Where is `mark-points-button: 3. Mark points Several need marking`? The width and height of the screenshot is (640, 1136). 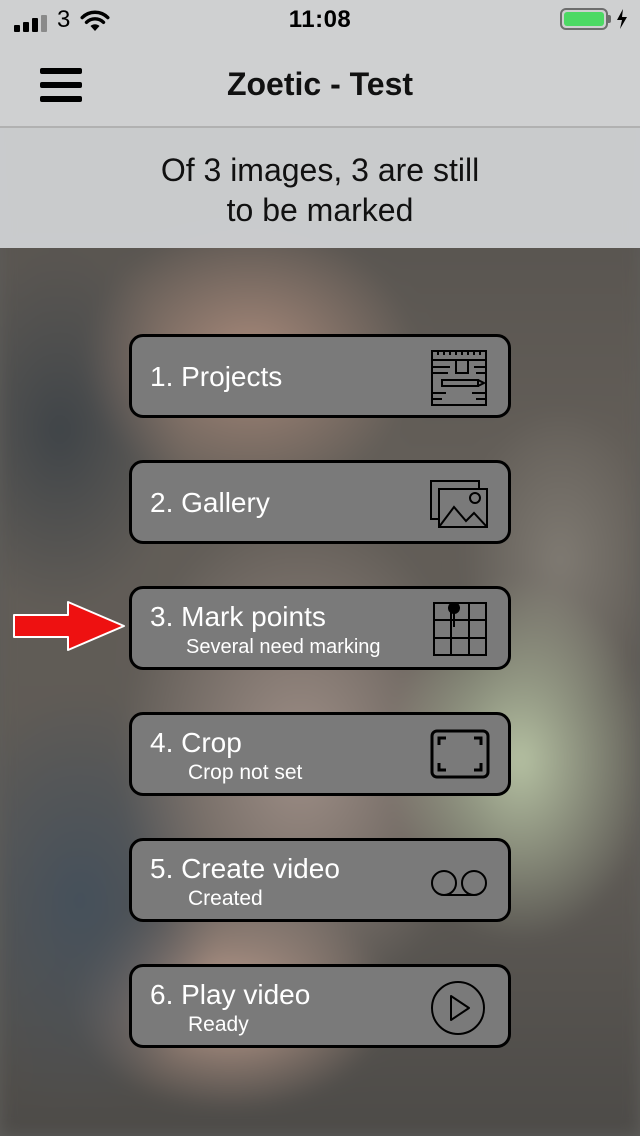 mark-points-button: 3. Mark points Several need marking is located at coordinates (320, 628).